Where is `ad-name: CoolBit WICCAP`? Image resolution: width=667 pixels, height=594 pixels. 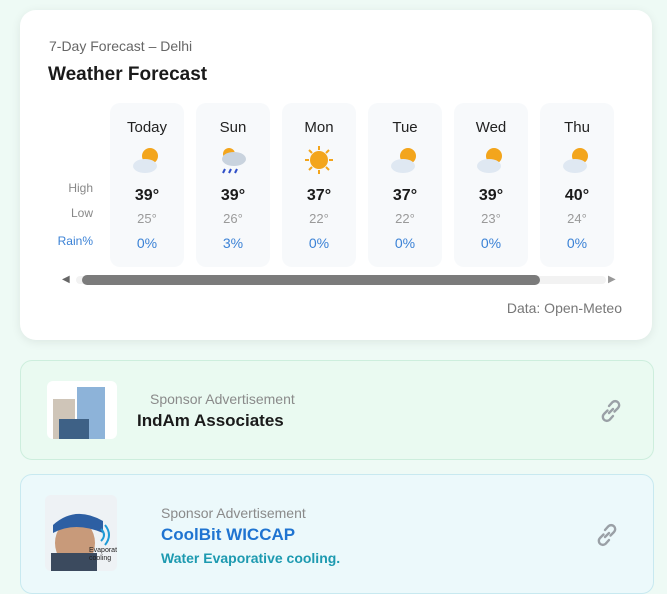 ad-name: CoolBit WICCAP is located at coordinates (228, 535).